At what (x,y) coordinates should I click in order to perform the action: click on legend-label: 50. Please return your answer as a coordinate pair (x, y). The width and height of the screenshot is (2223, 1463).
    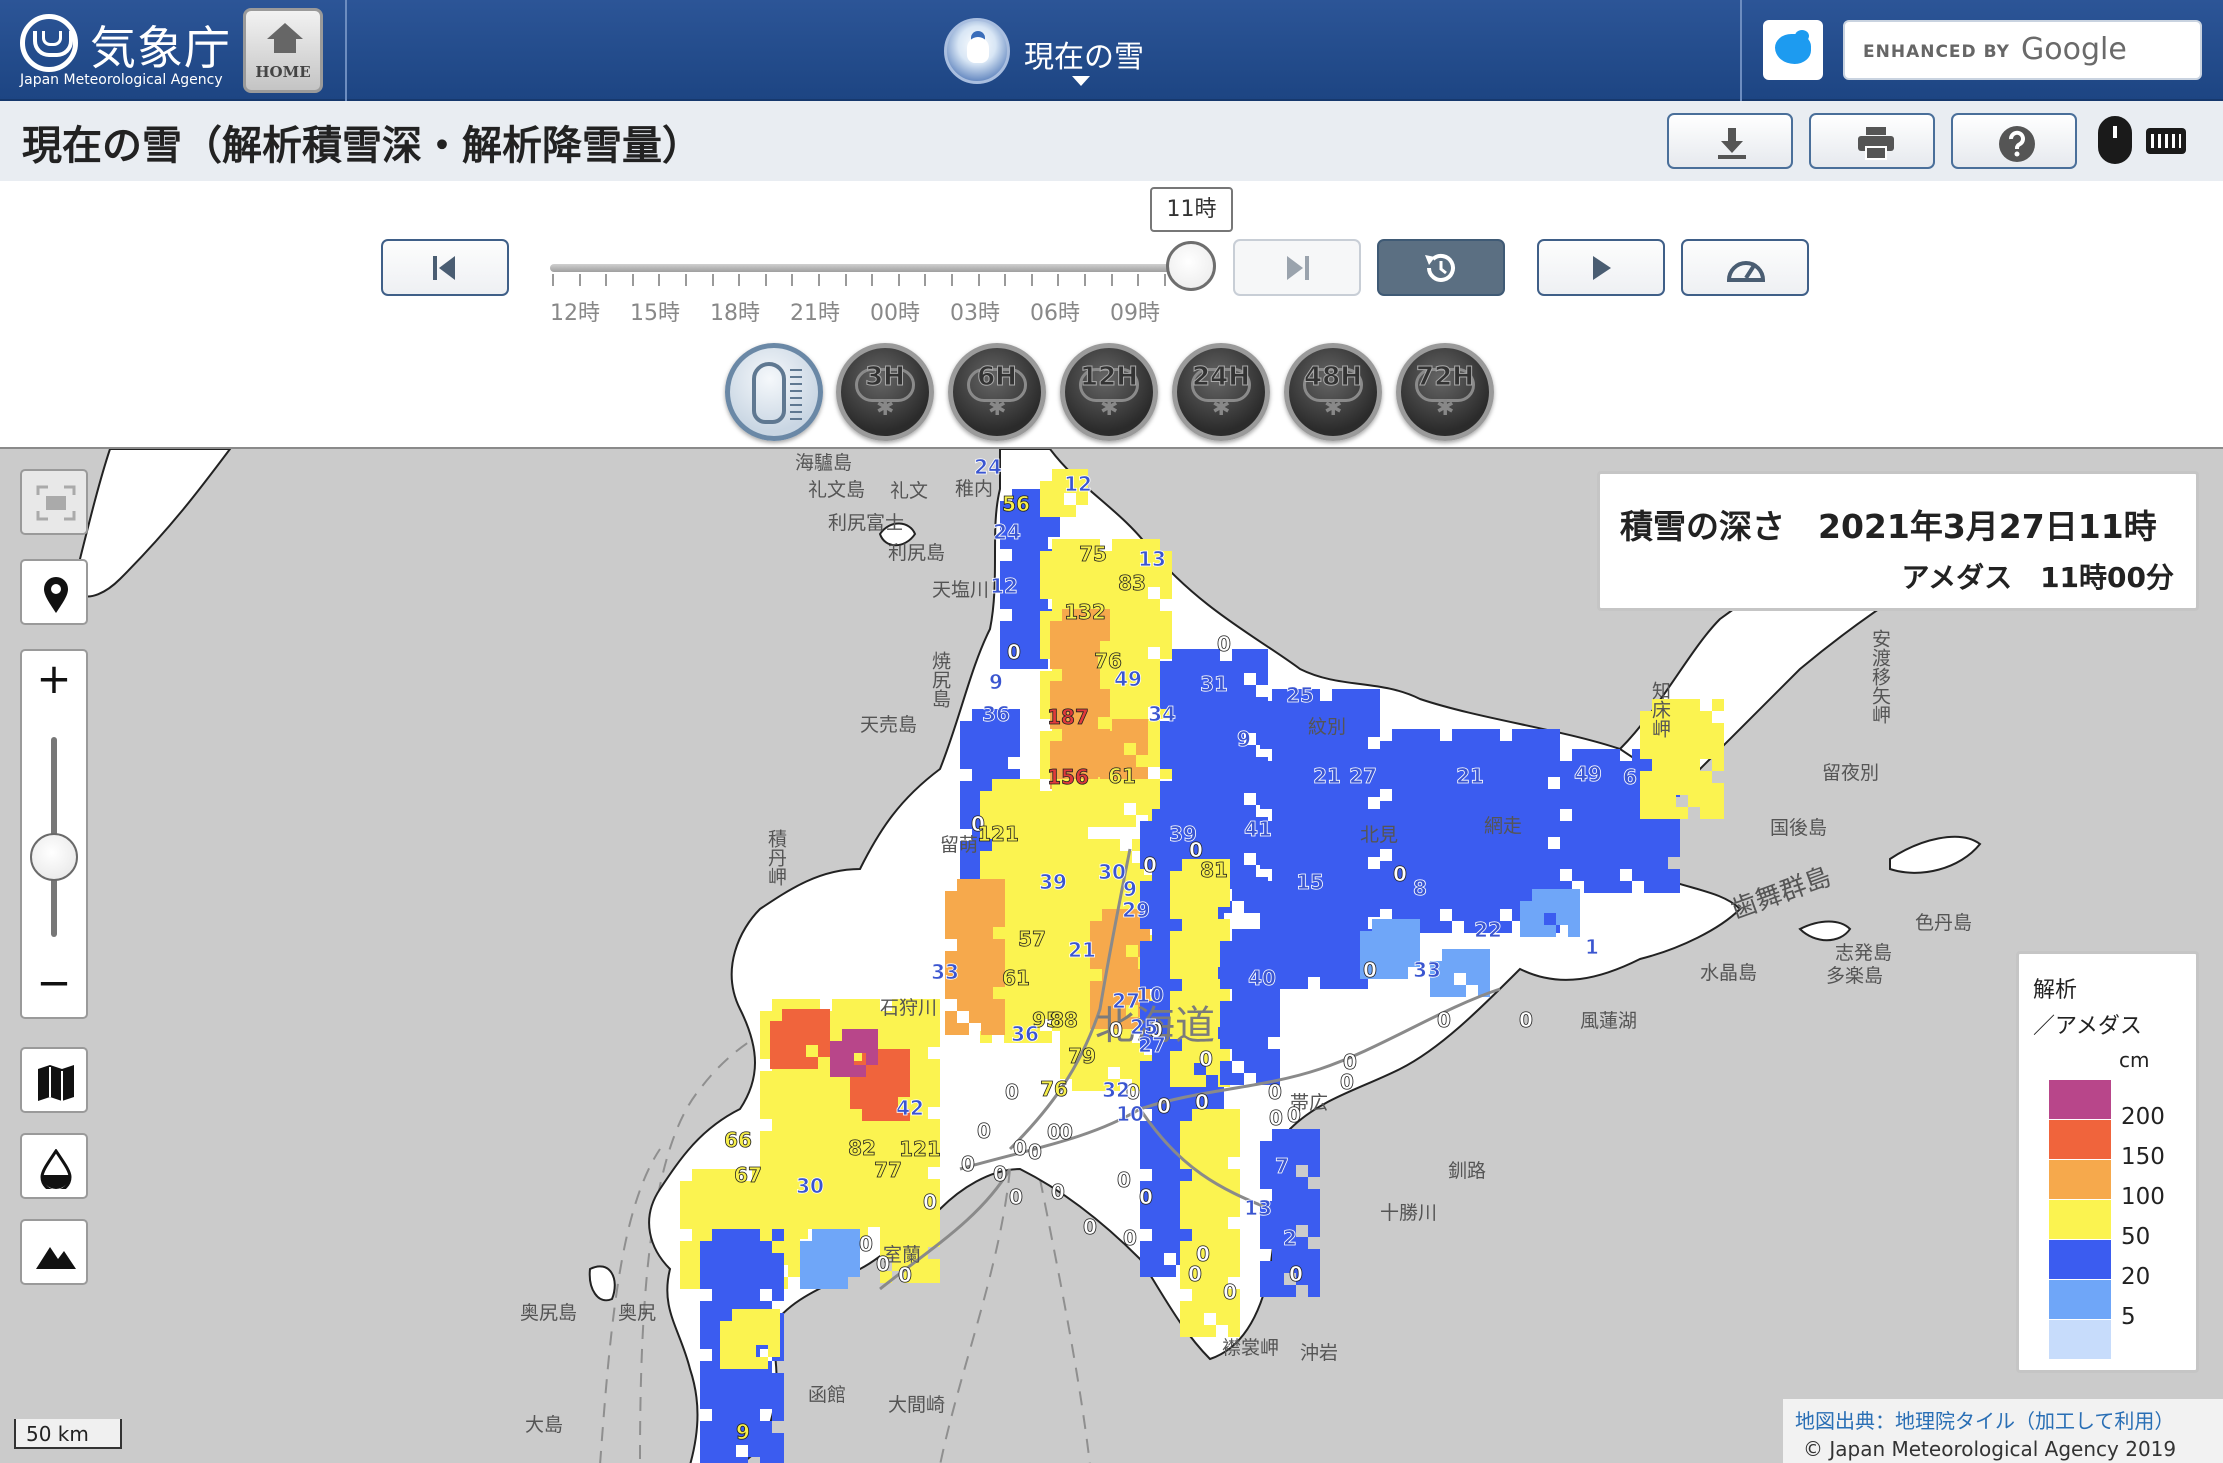
    Looking at the image, I should click on (2136, 1237).